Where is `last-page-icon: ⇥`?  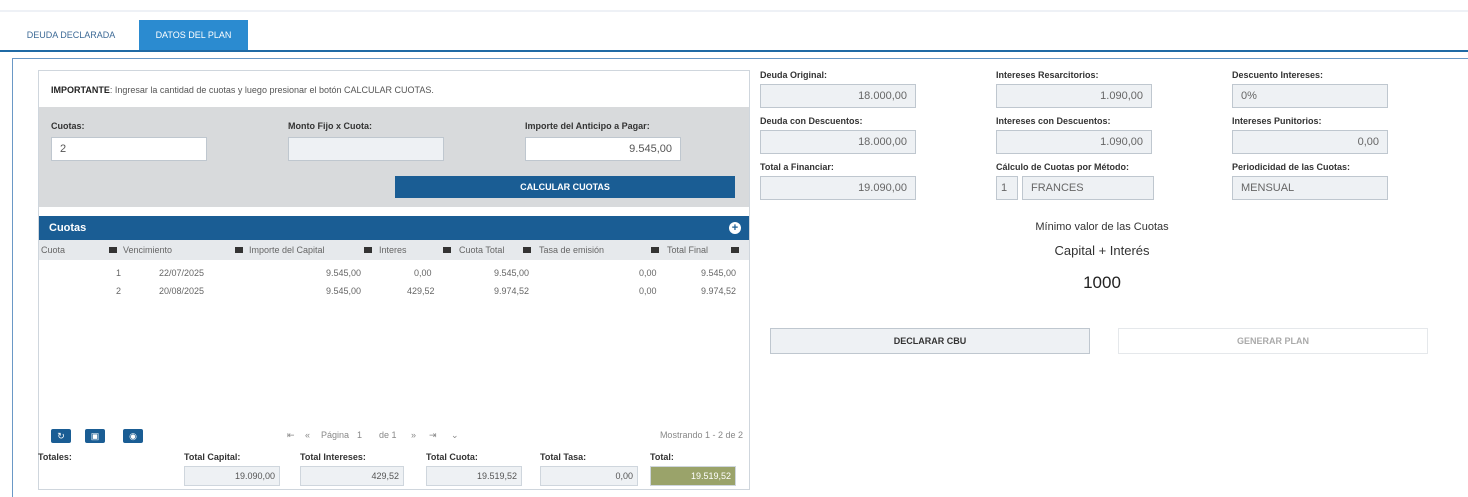
last-page-icon: ⇥ is located at coordinates (433, 435).